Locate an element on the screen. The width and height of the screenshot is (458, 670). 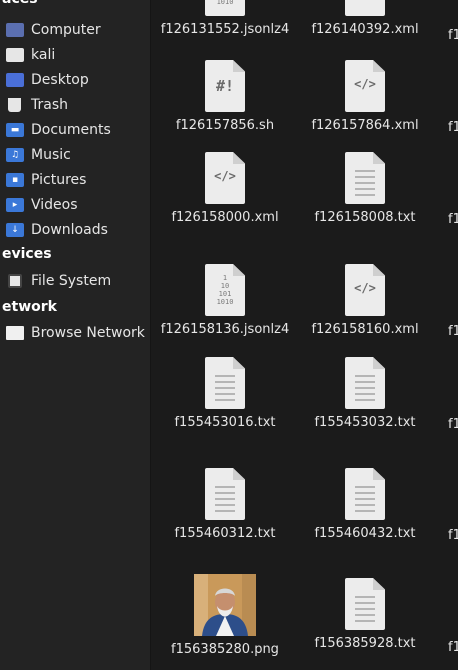
file-item: f155453032.txt is located at coordinates (365, 393).